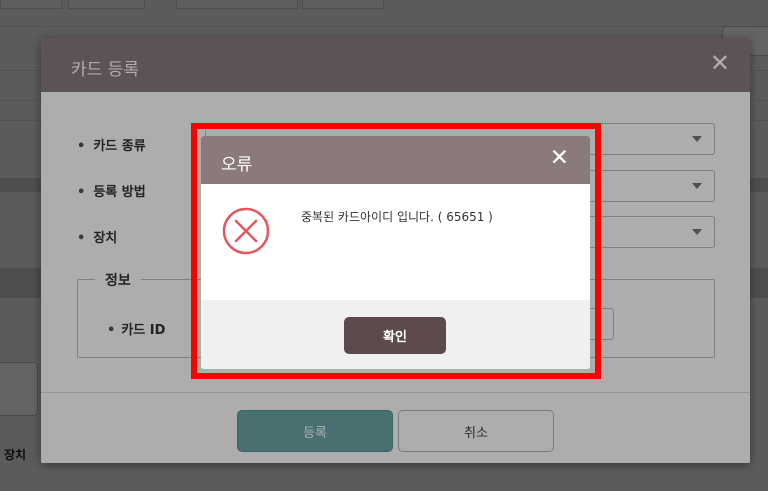 Image resolution: width=768 pixels, height=491 pixels. What do you see at coordinates (395, 160) in the screenshot?
I see `error-dialog-header: 오류 ✕` at bounding box center [395, 160].